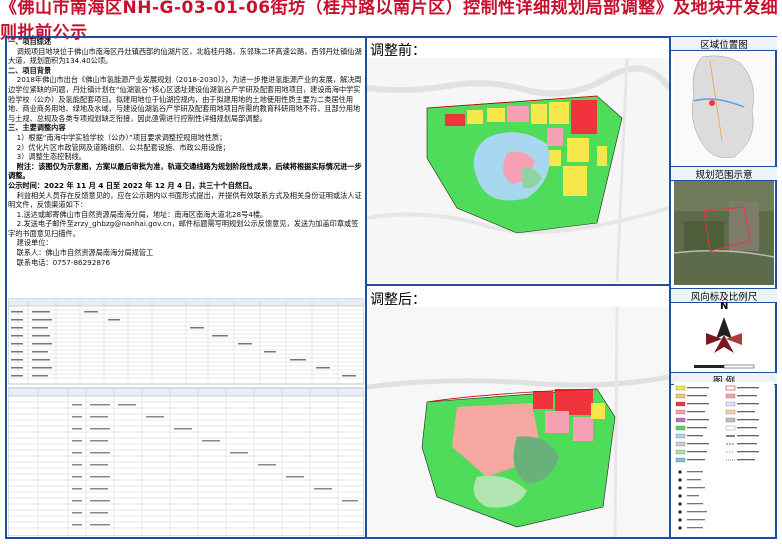  Describe the element at coordinates (398, 300) in the screenshot. I see `after-title: 调整后：` at that location.